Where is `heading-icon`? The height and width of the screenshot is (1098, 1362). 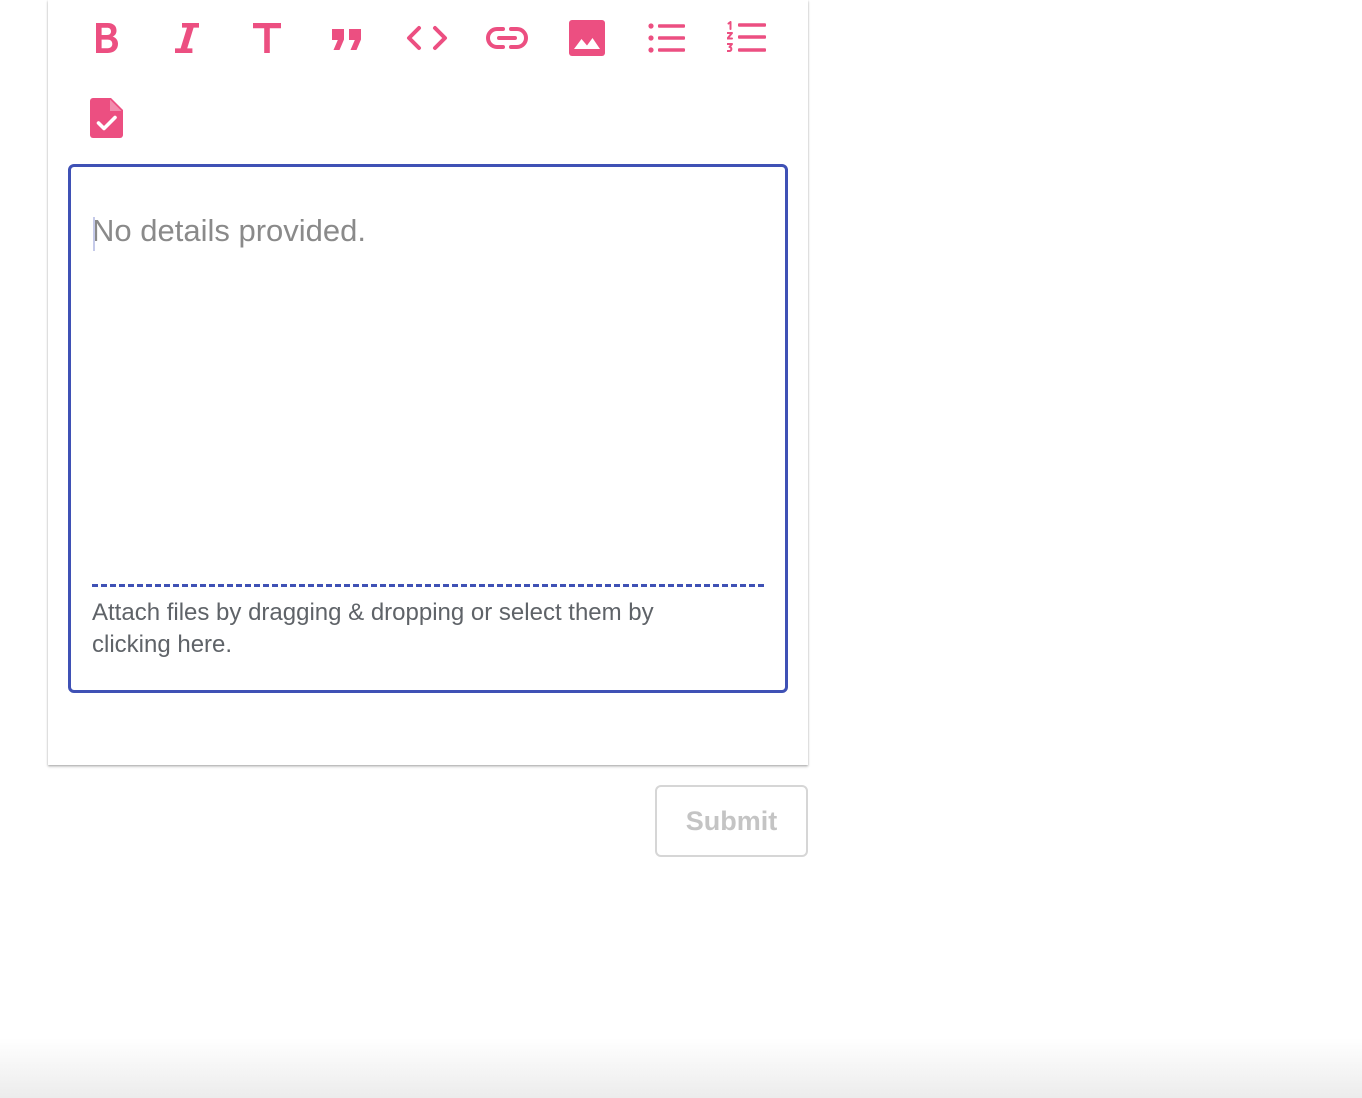 heading-icon is located at coordinates (267, 38).